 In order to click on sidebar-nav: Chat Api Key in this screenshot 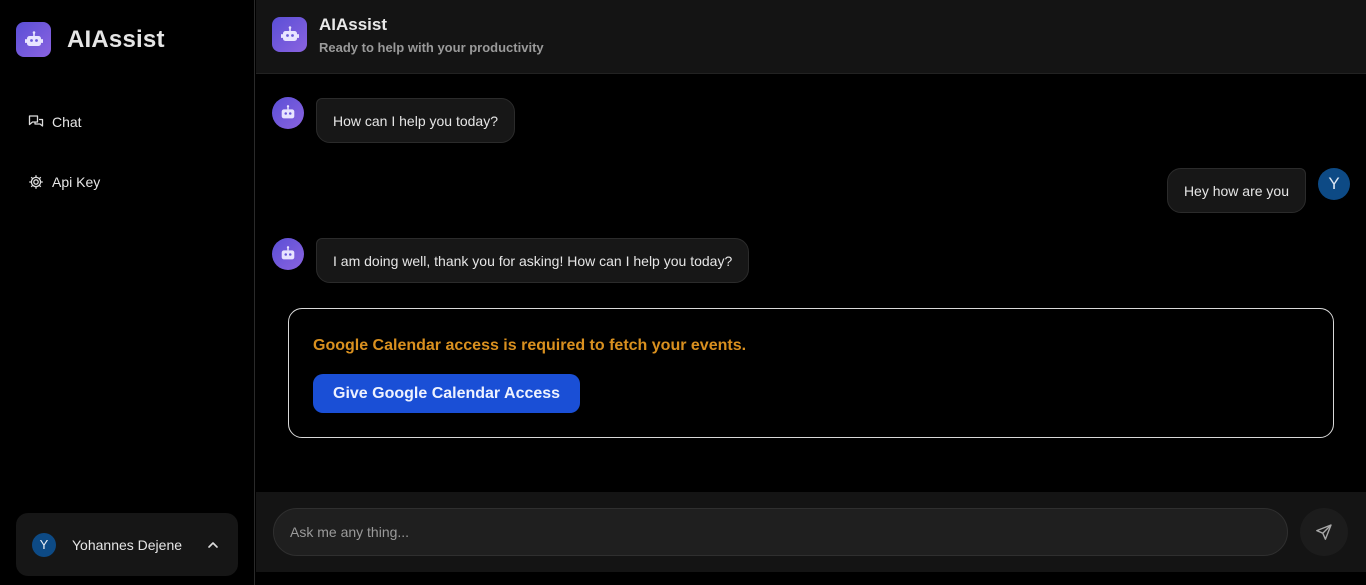, I will do `click(127, 160)`.